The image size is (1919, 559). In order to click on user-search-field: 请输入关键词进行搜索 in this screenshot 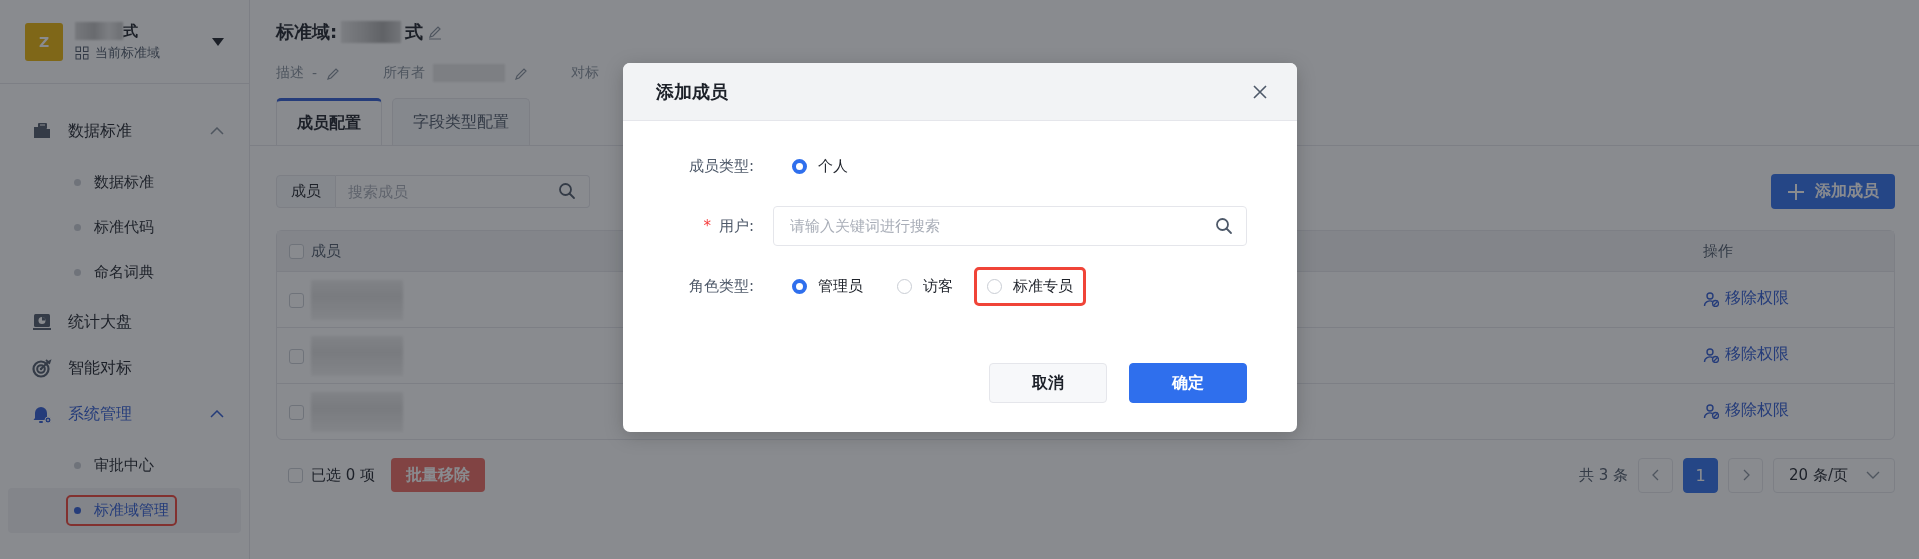, I will do `click(1010, 226)`.